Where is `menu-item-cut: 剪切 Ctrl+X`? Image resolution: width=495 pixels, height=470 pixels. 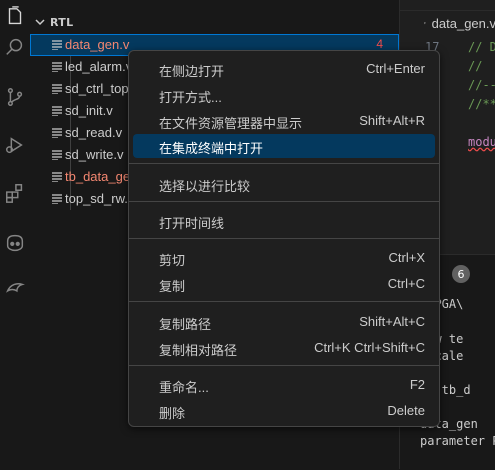 menu-item-cut: 剪切 Ctrl+X is located at coordinates (284, 258).